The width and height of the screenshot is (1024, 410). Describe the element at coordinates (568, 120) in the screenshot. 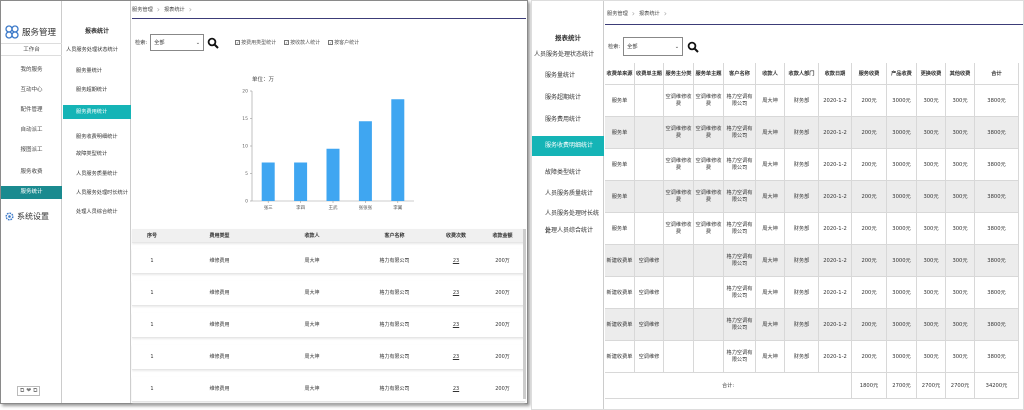

I see `submenu2-item-fee-stats: 服务费用统计` at that location.